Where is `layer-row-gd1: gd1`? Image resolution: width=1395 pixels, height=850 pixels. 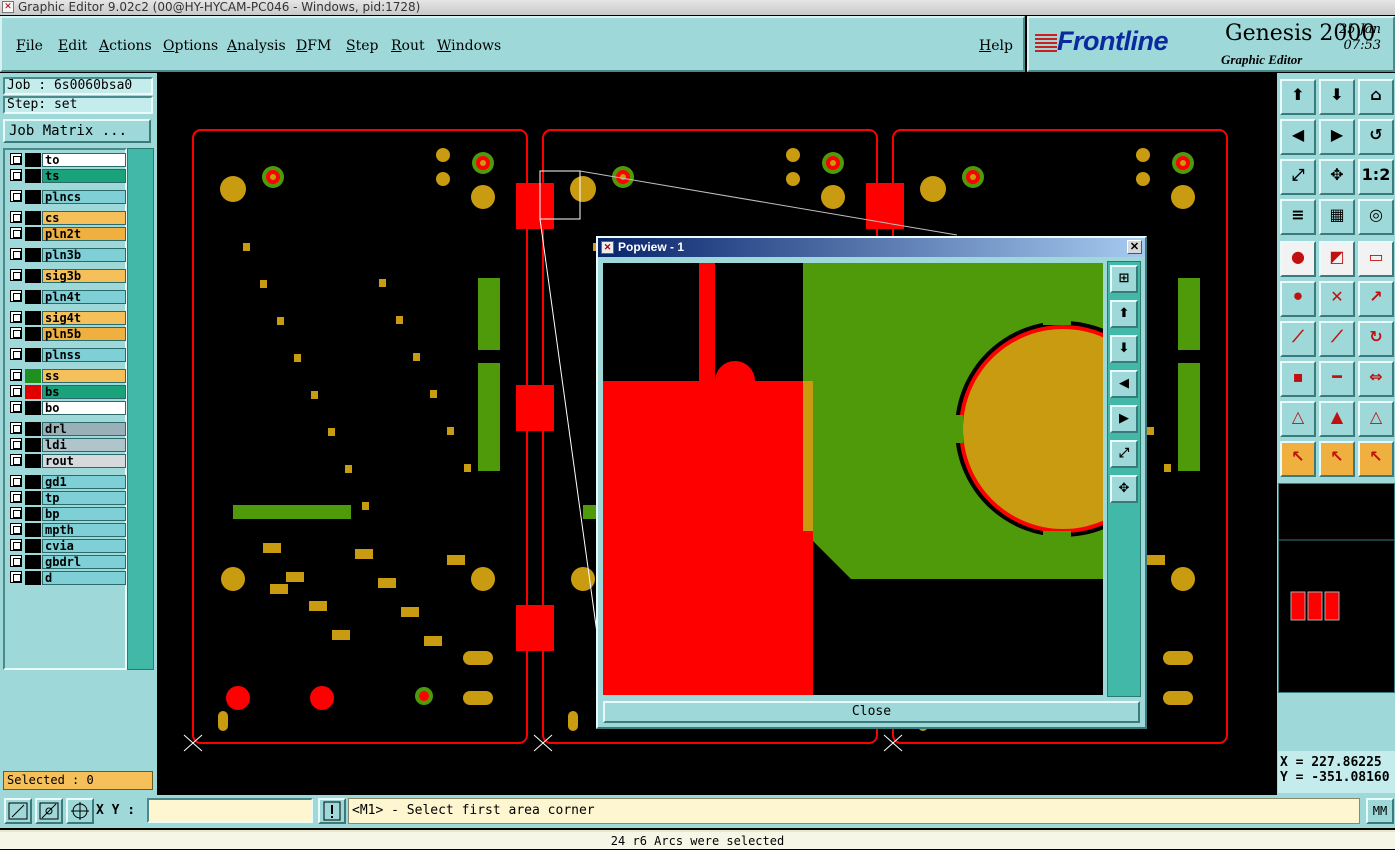
layer-row-gd1: gd1 is located at coordinates (67, 482).